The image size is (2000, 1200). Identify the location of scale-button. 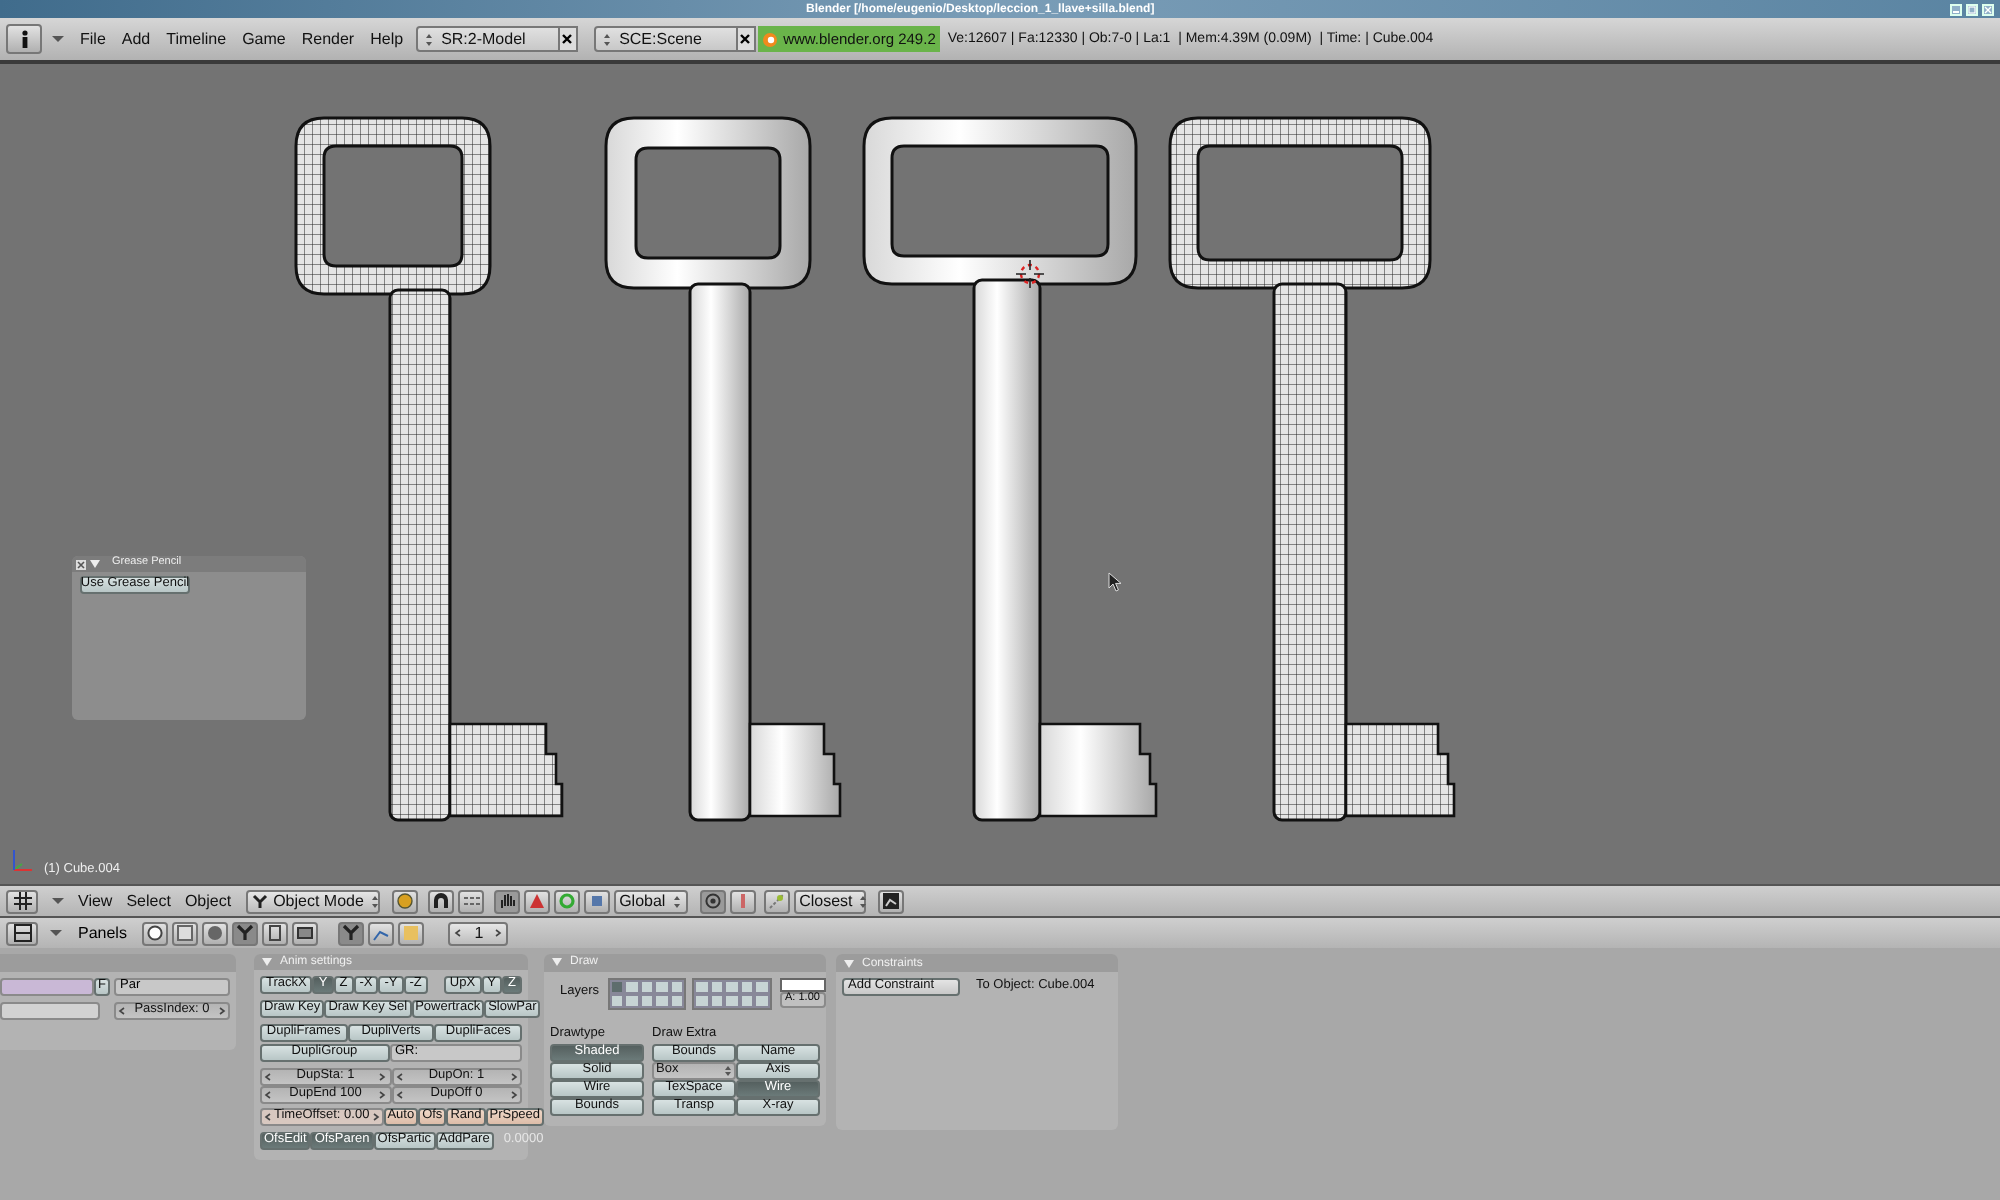
(566, 901).